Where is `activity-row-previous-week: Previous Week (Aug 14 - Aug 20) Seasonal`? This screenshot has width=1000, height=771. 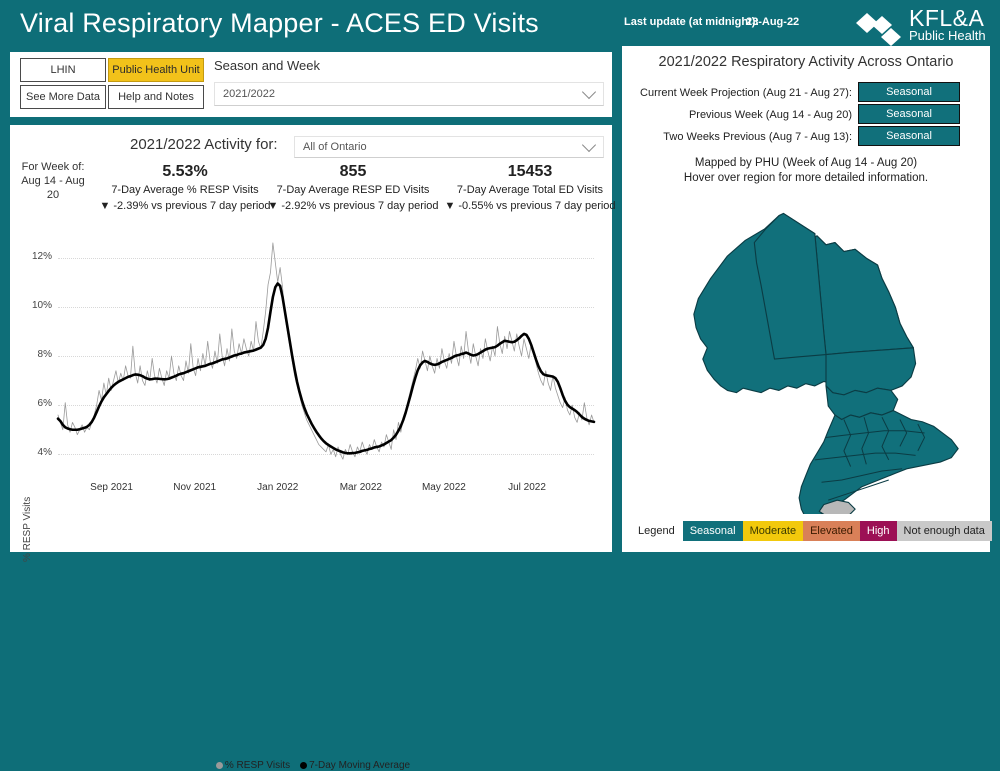 activity-row-previous-week: Previous Week (Aug 14 - Aug 20) Seasonal is located at coordinates (791, 115).